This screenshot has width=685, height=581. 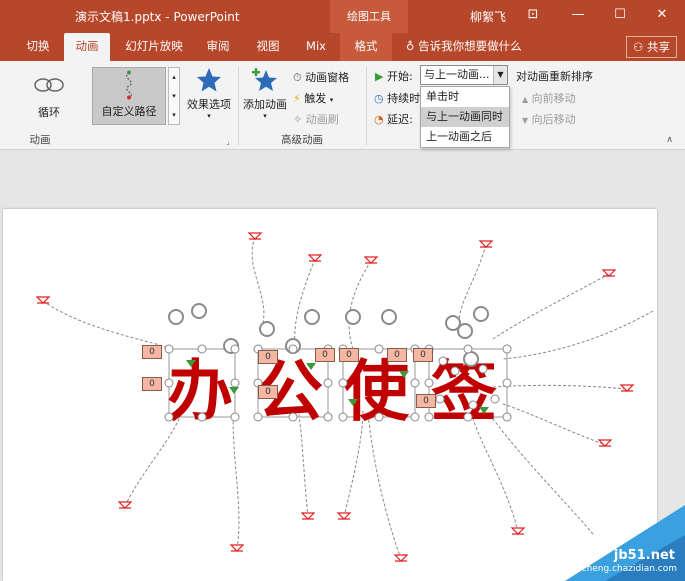 What do you see at coordinates (49, 112) in the screenshot?
I see `loop-label: 循环` at bounding box center [49, 112].